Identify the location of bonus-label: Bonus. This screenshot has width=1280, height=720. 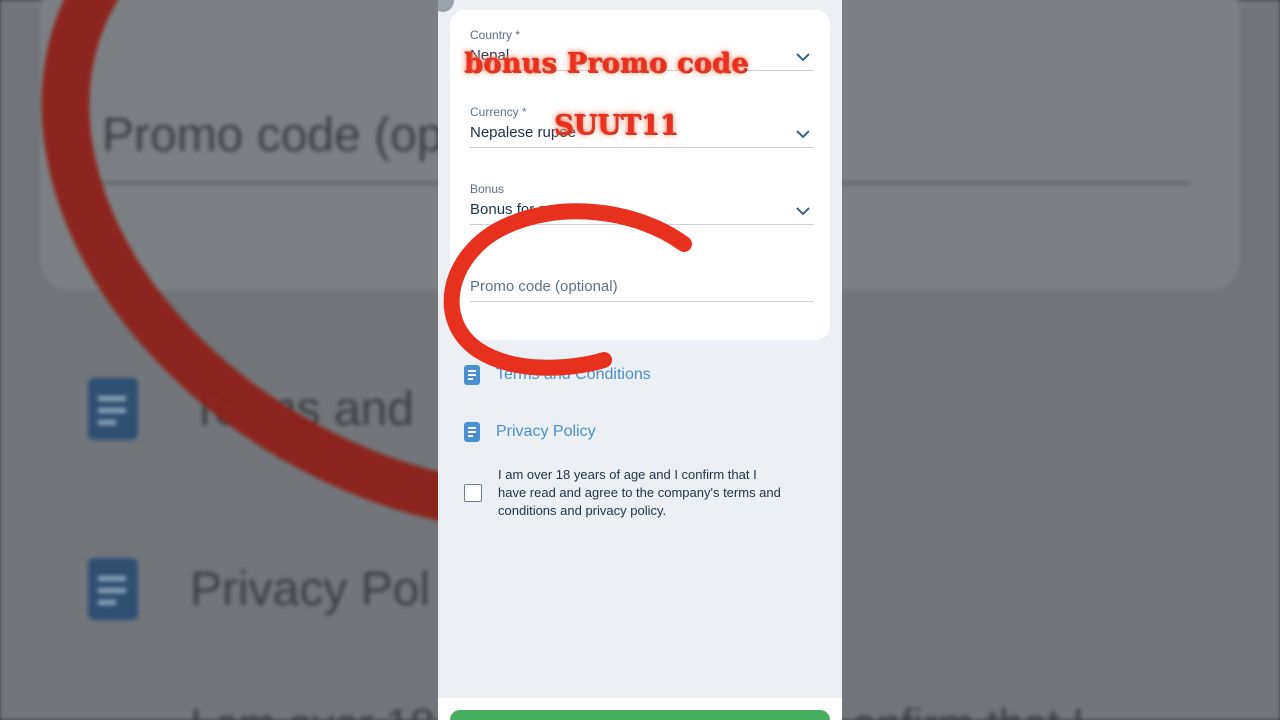
(487, 189).